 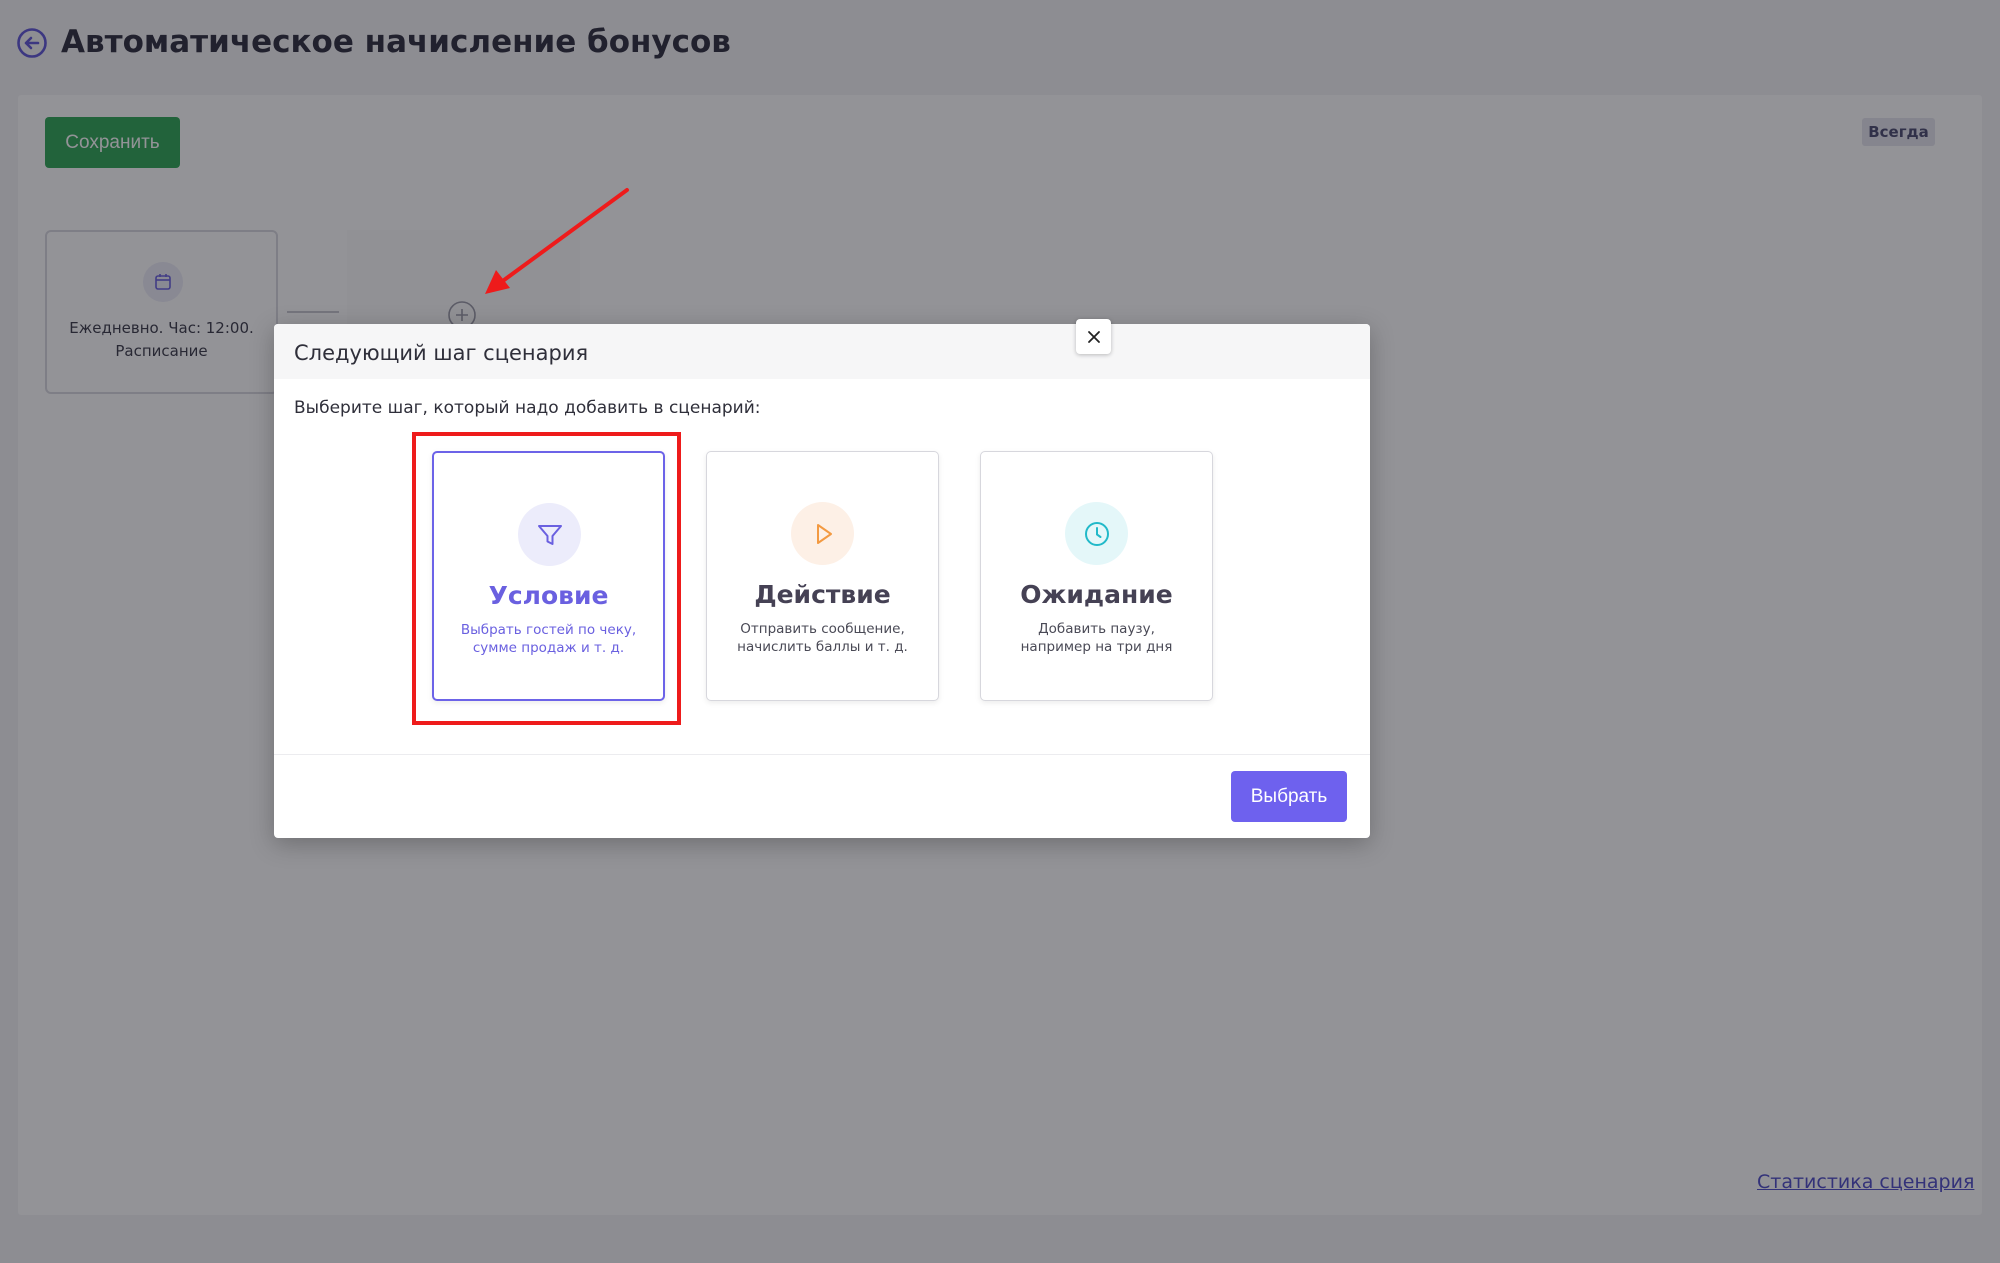 What do you see at coordinates (441, 353) in the screenshot?
I see `modal-title: Следующий шаг сценария` at bounding box center [441, 353].